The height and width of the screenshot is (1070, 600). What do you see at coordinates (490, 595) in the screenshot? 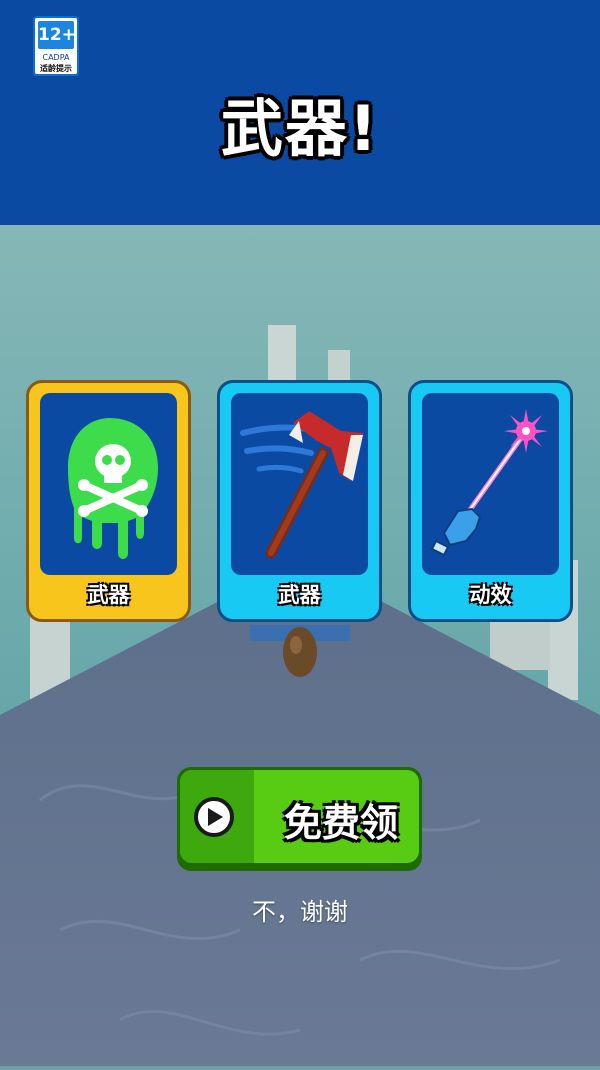
I see `card-label: 动效` at bounding box center [490, 595].